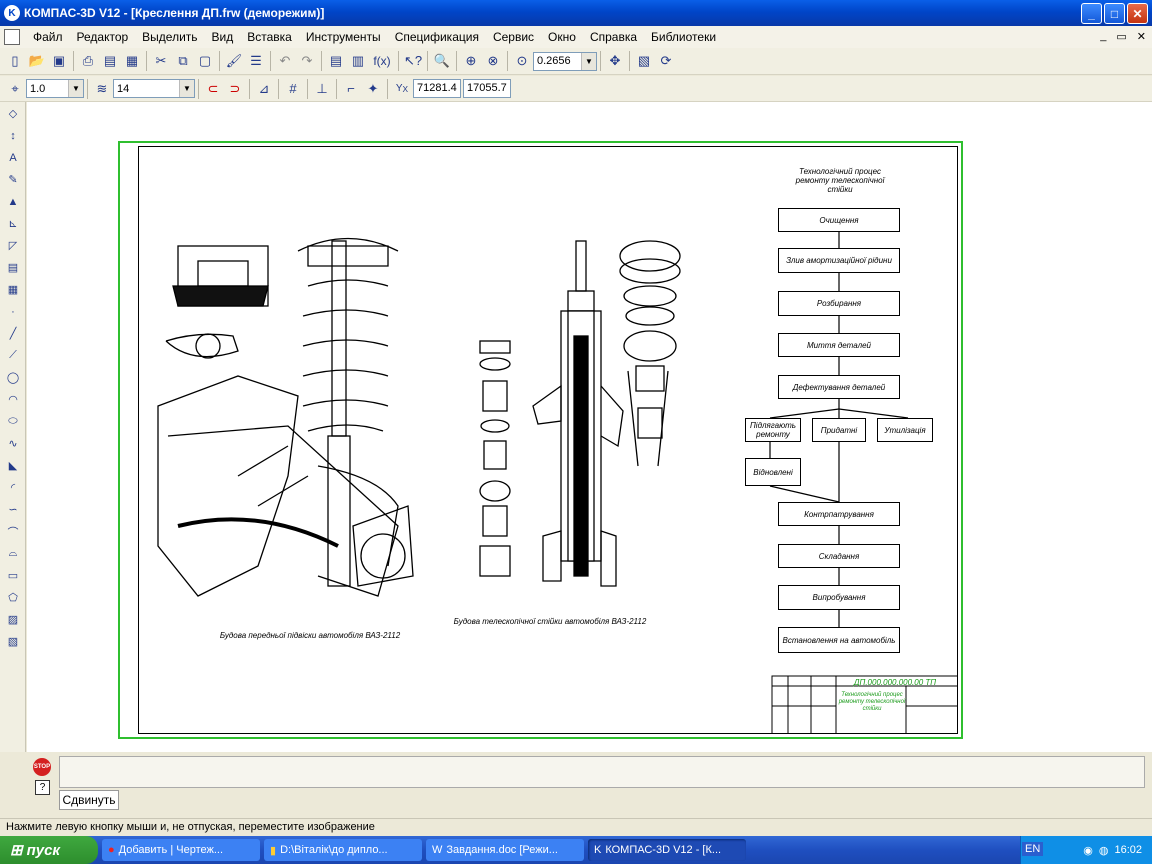  I want to click on ellipse-icon: ⬭, so click(13, 421).